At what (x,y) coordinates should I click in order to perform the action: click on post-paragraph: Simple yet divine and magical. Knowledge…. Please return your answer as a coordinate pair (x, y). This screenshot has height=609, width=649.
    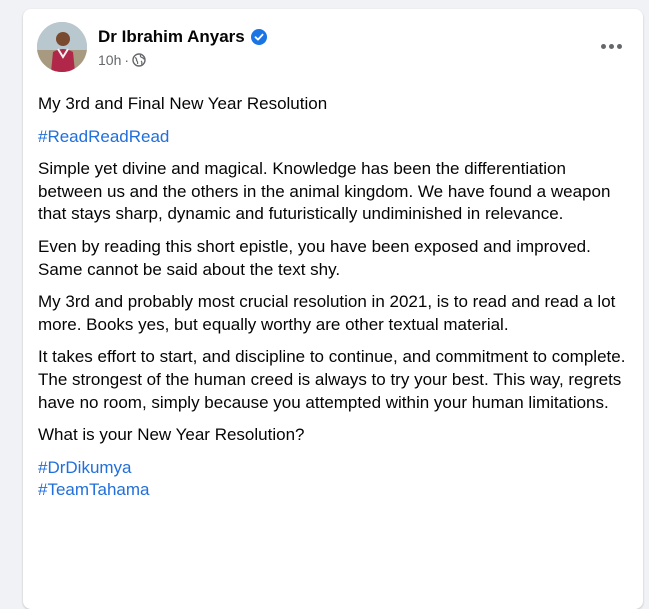
    Looking at the image, I should click on (324, 191).